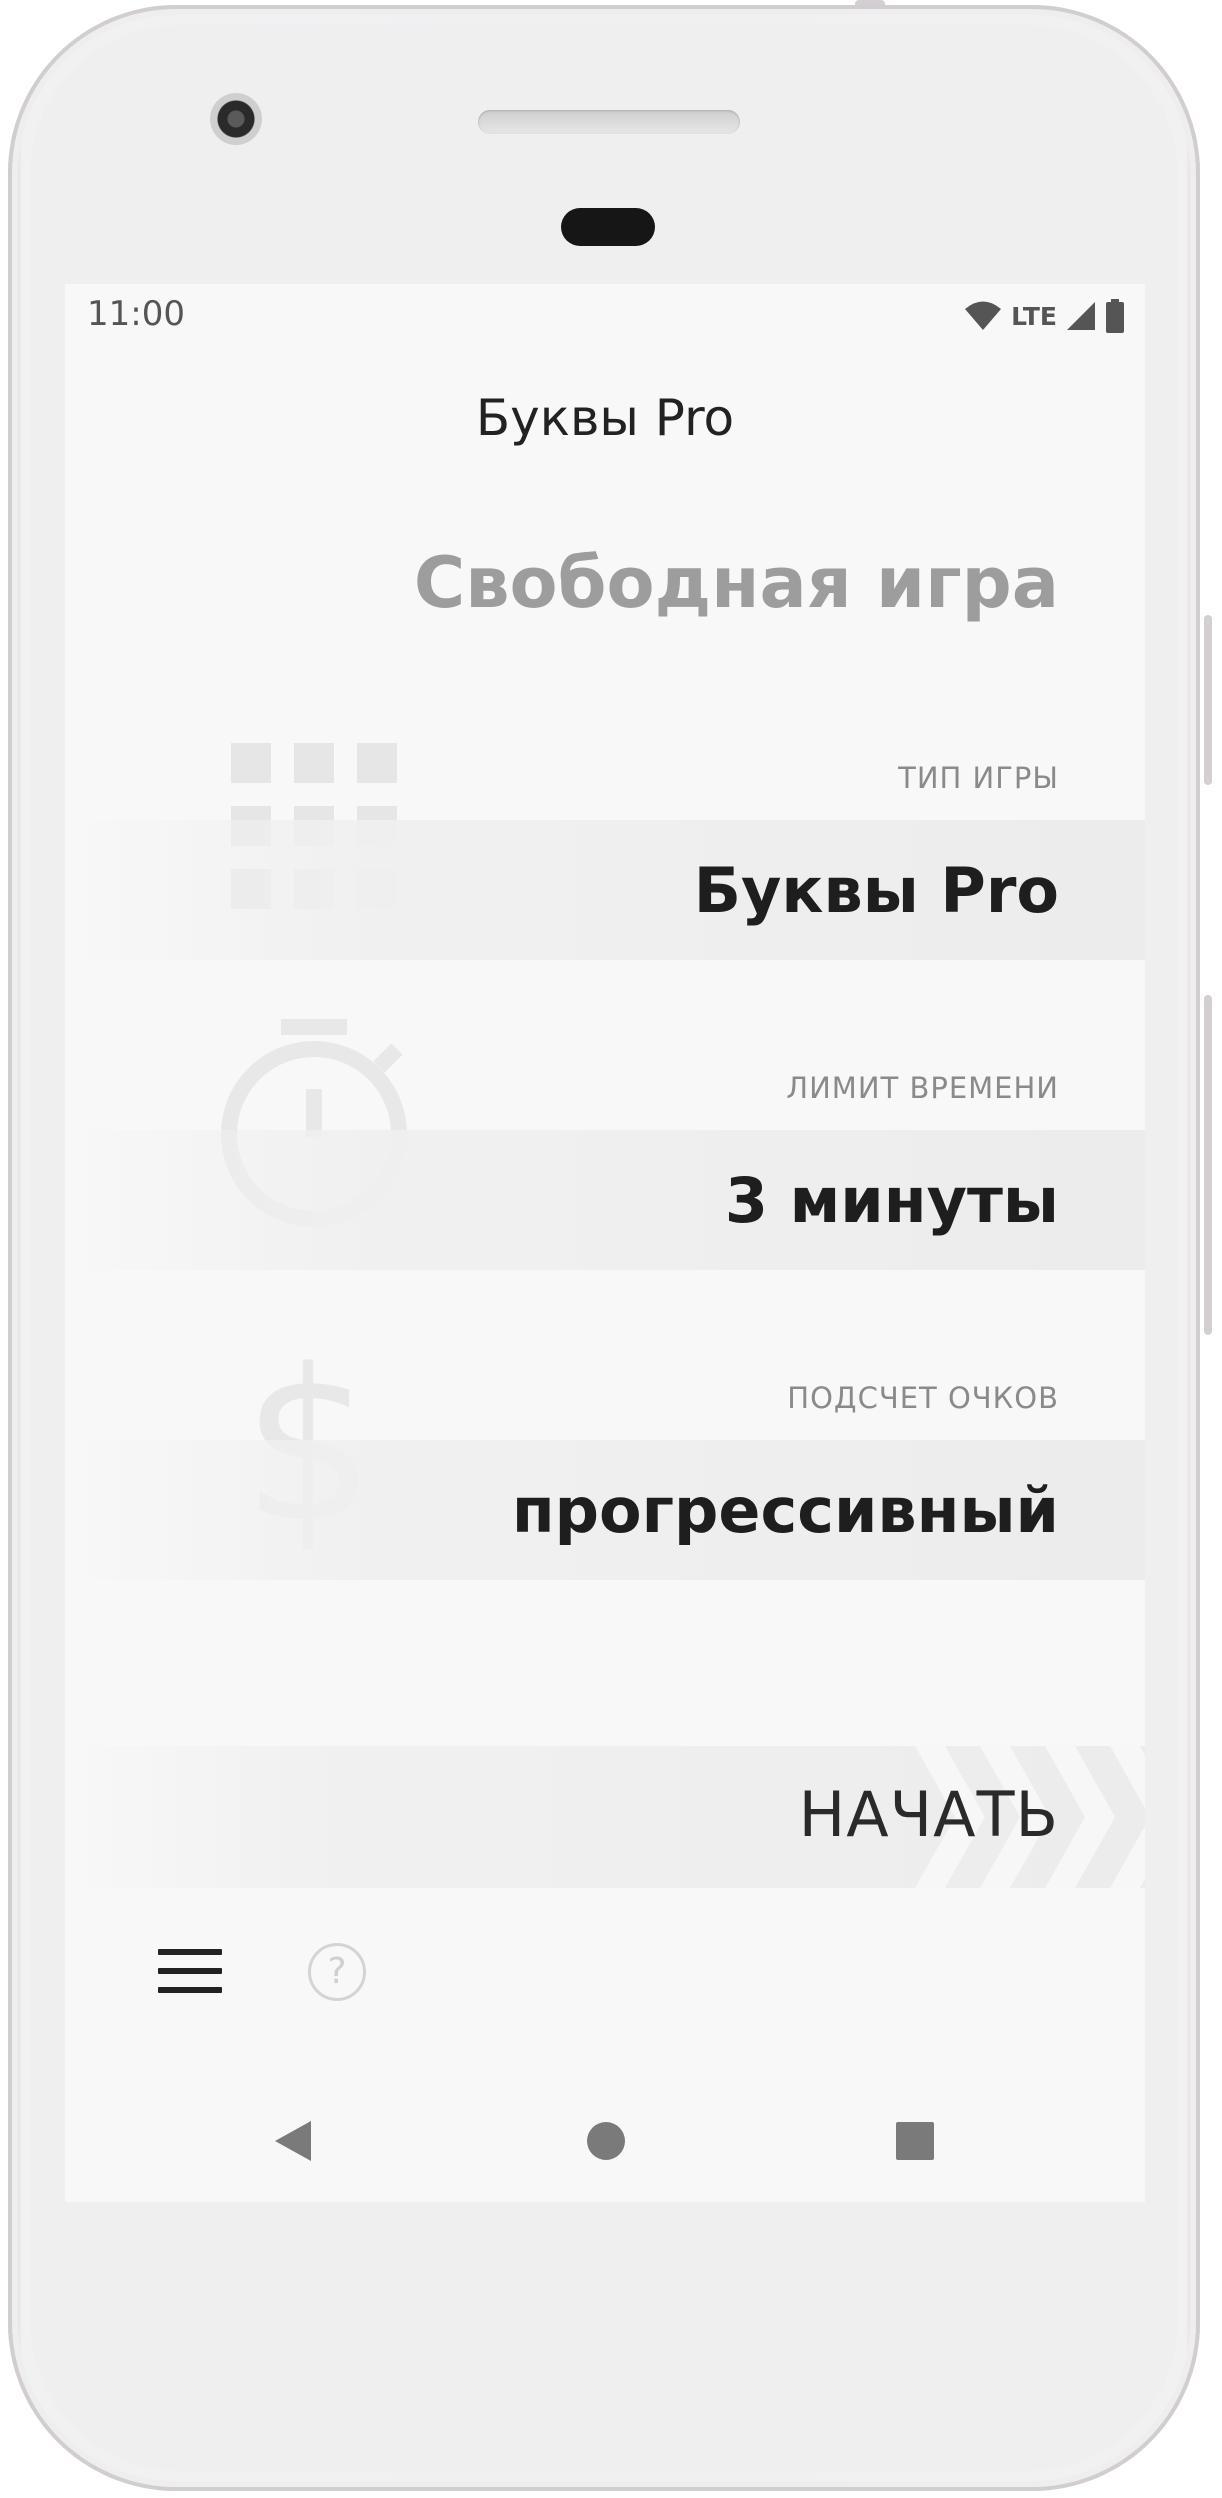 This screenshot has height=2498, width=1222. Describe the element at coordinates (605, 418) in the screenshot. I see `app-title: Буквы Pro` at that location.